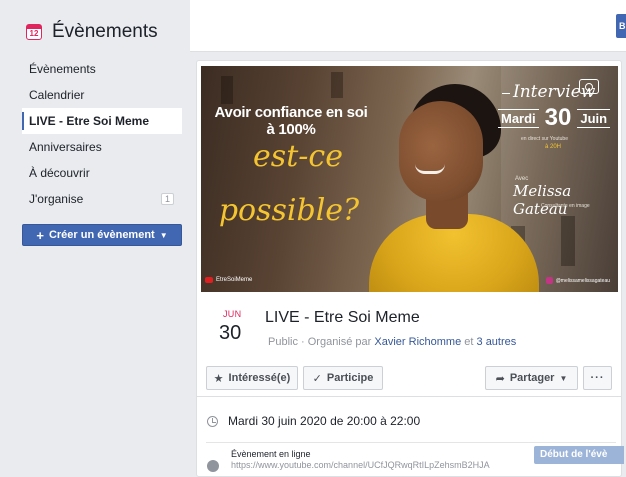 The height and width of the screenshot is (477, 626). Describe the element at coordinates (102, 121) in the screenshot. I see `sidebar-item-live-event: LIVE - Etre Soi Meme` at that location.